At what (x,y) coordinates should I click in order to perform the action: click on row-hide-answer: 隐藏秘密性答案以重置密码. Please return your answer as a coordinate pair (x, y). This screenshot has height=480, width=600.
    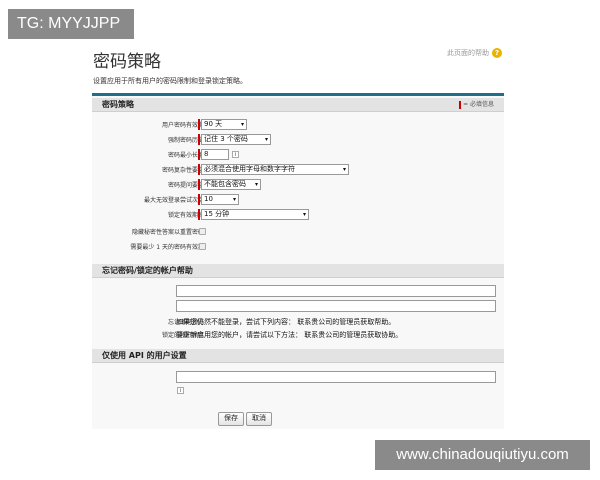
    Looking at the image, I should click on (298, 232).